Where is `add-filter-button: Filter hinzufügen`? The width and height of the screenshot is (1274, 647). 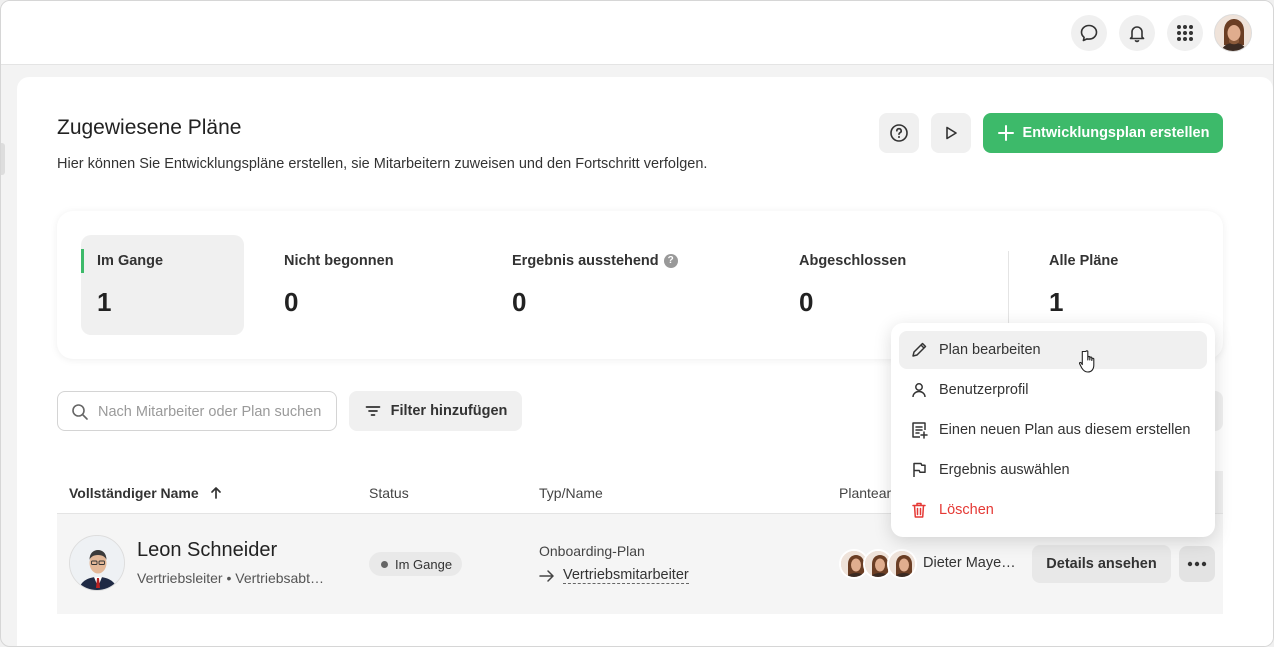 add-filter-button: Filter hinzufügen is located at coordinates (435, 411).